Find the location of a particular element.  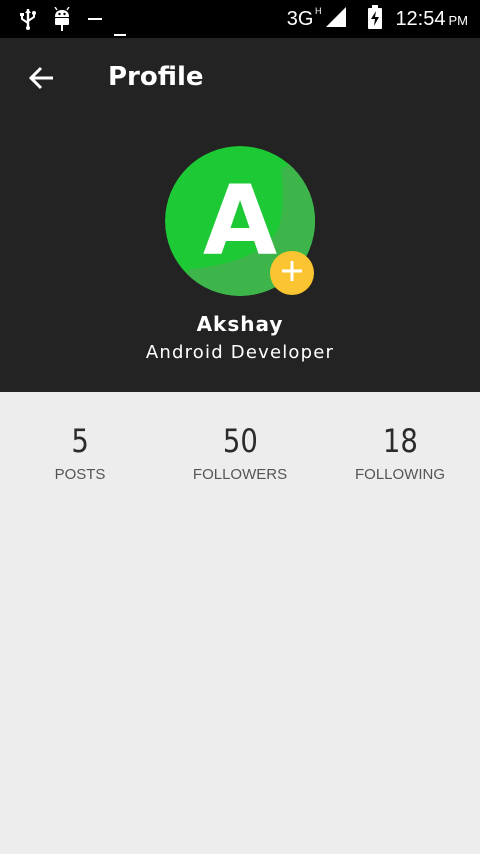

stat-label: FOLLOWERS is located at coordinates (240, 474).